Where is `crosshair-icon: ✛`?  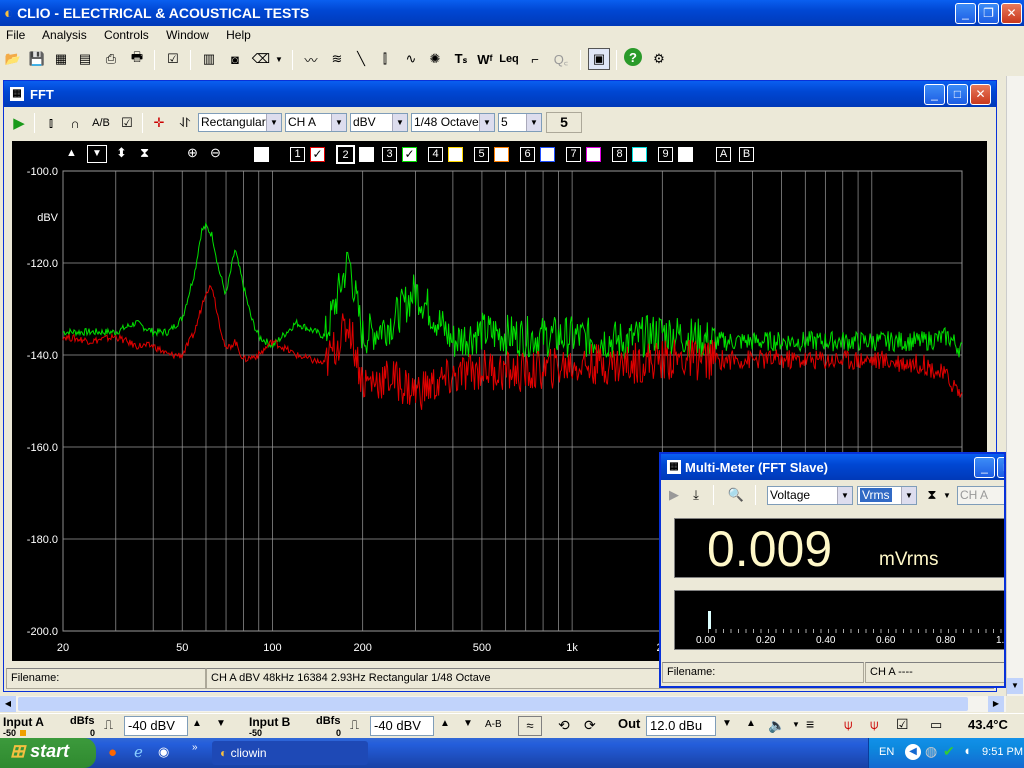 crosshair-icon: ✛ is located at coordinates (159, 123).